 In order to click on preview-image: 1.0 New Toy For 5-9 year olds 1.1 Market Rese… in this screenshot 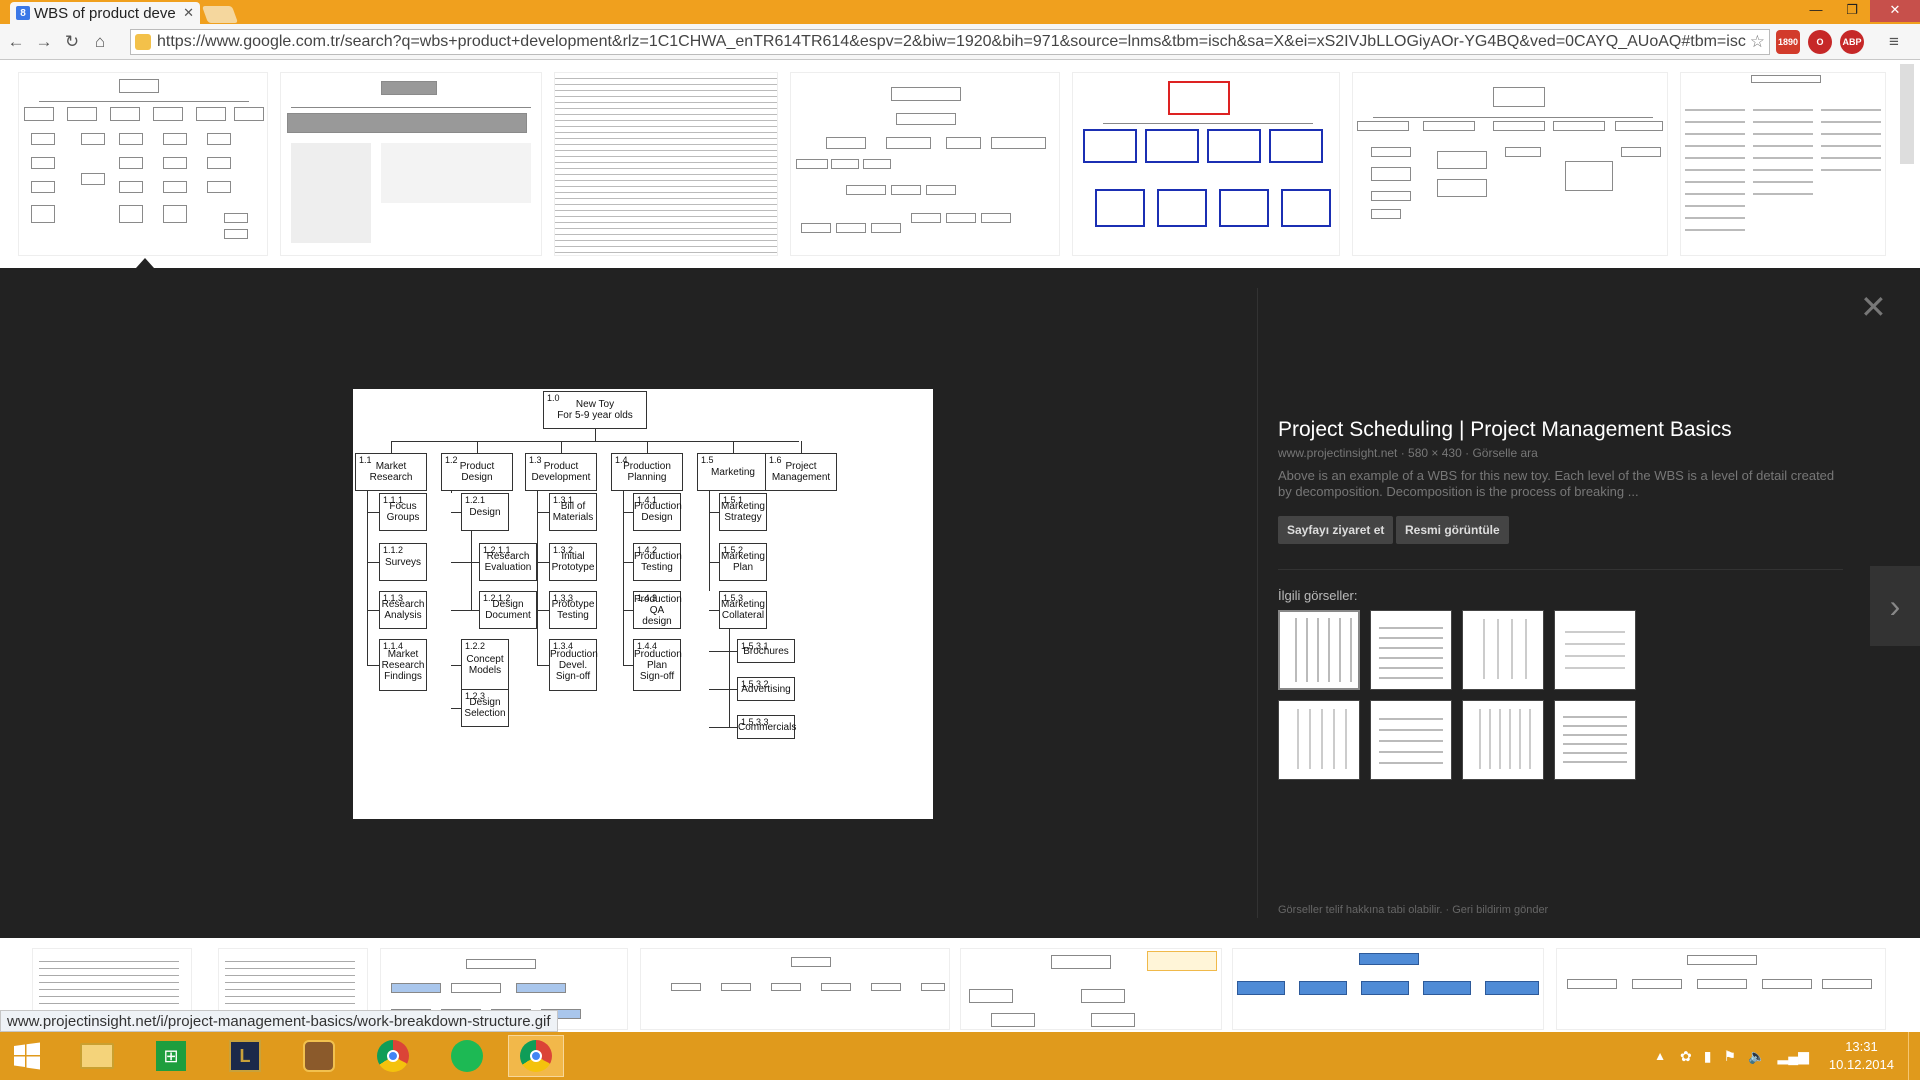, I will do `click(643, 604)`.